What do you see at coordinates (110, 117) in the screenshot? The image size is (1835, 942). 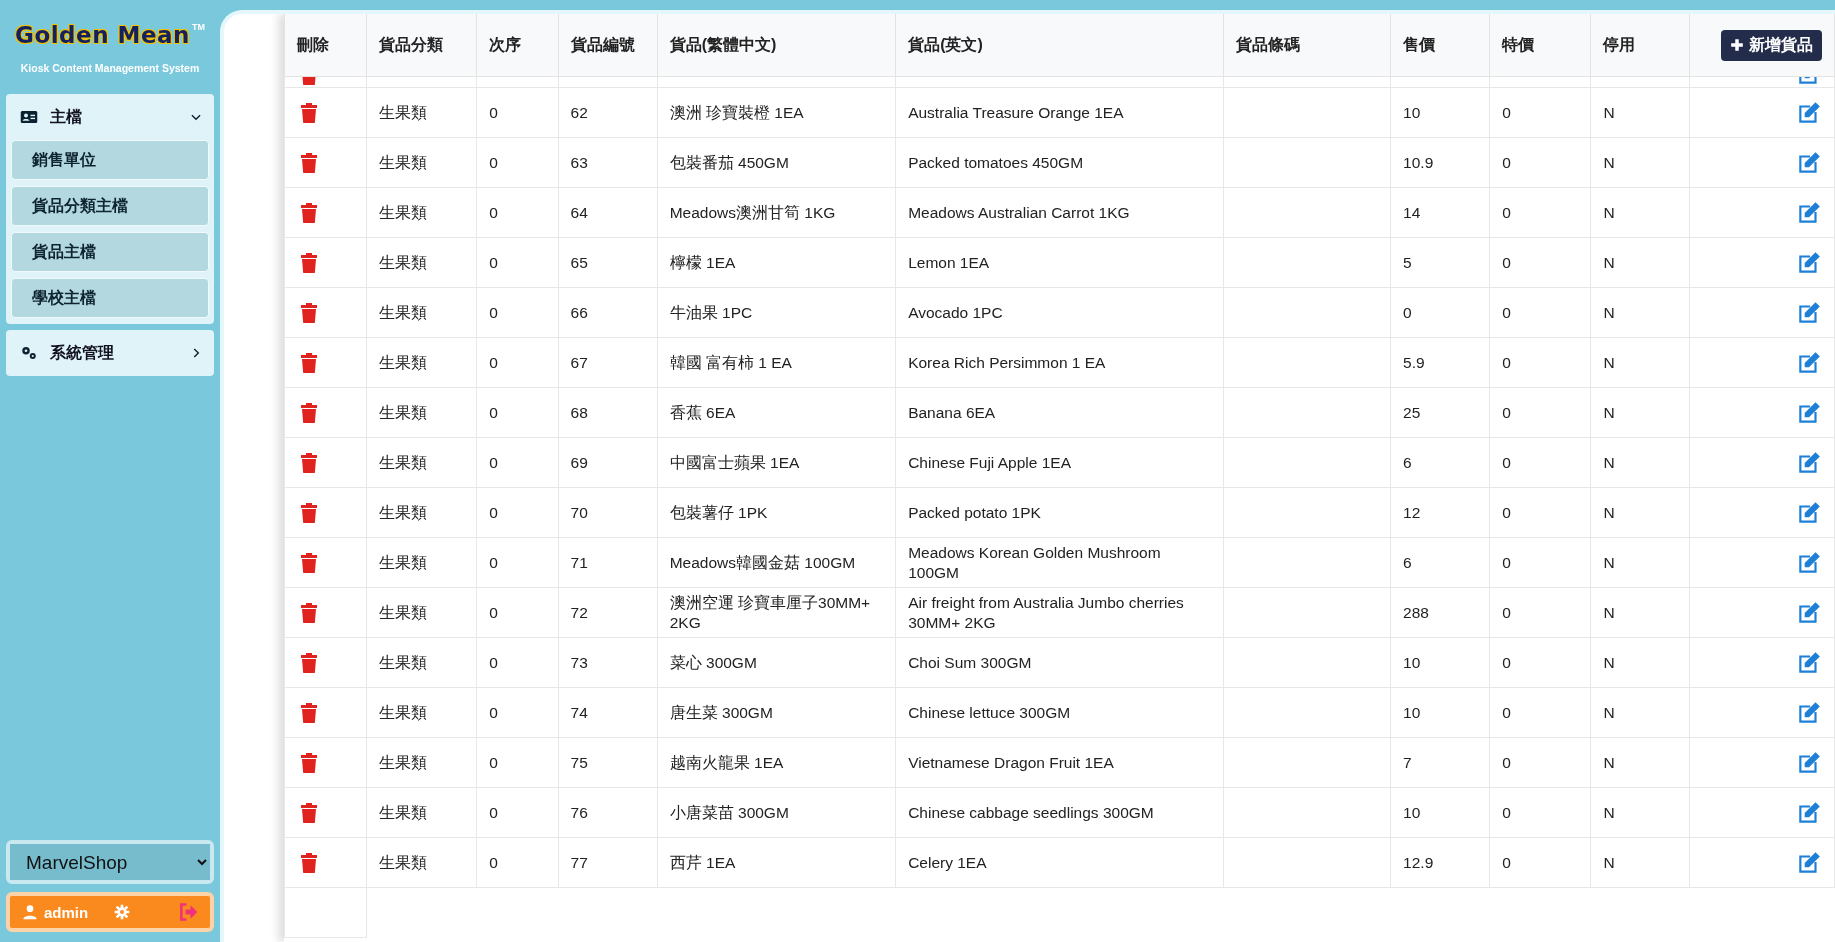 I see `menu-group-header: 主檔` at bounding box center [110, 117].